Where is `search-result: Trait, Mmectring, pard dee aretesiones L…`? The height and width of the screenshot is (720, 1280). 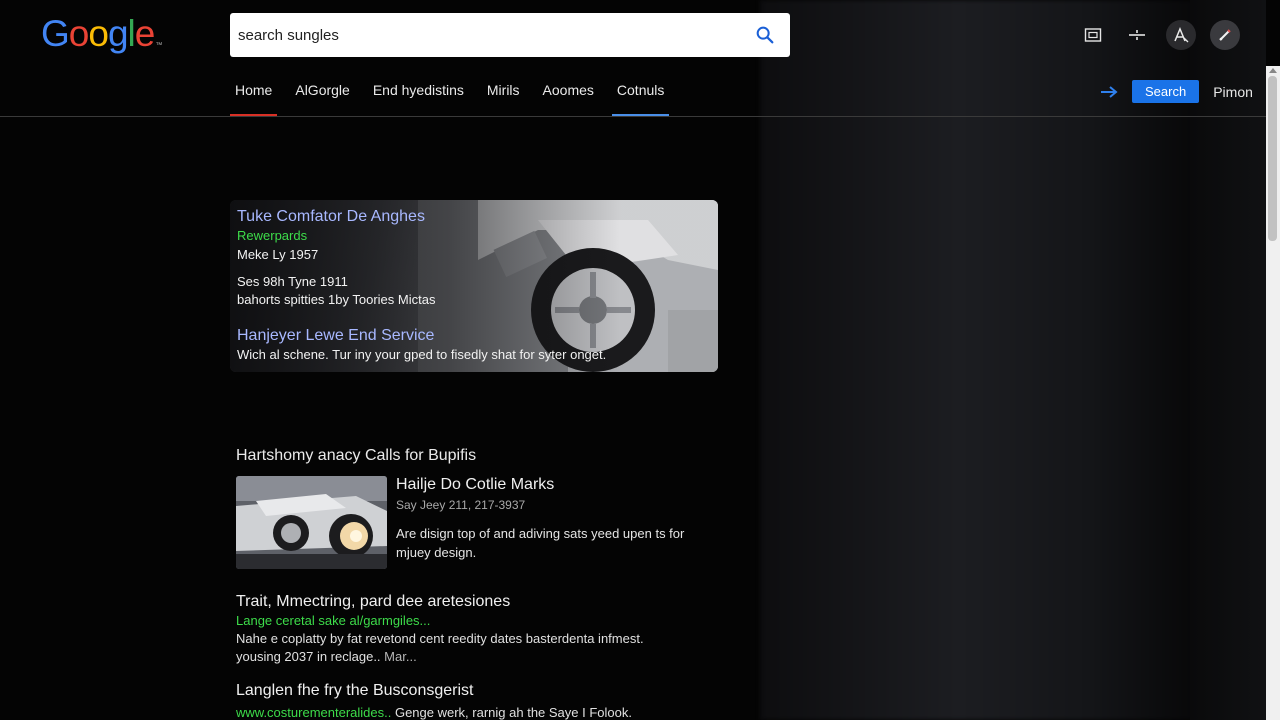
search-result: Trait, Mmectring, pard dee aretesiones L… is located at coordinates (476, 629).